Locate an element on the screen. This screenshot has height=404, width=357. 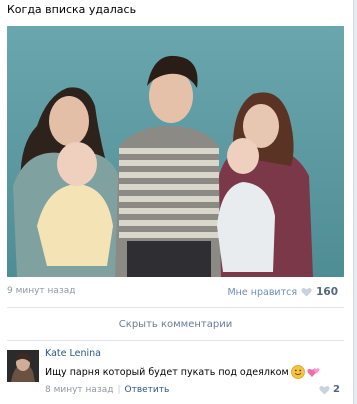
avatar is located at coordinates (23, 366).